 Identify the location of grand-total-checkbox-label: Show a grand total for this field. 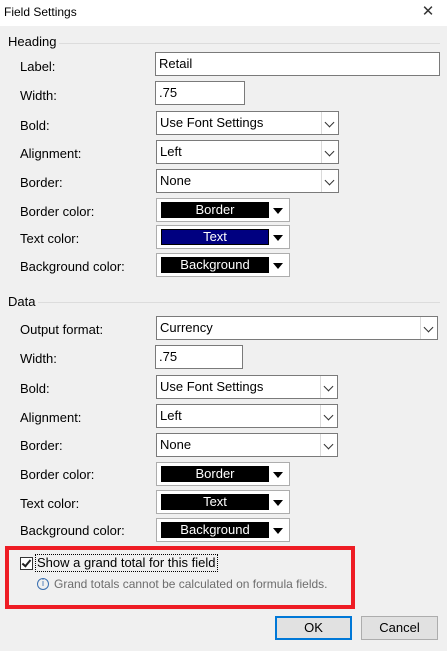
(126, 563).